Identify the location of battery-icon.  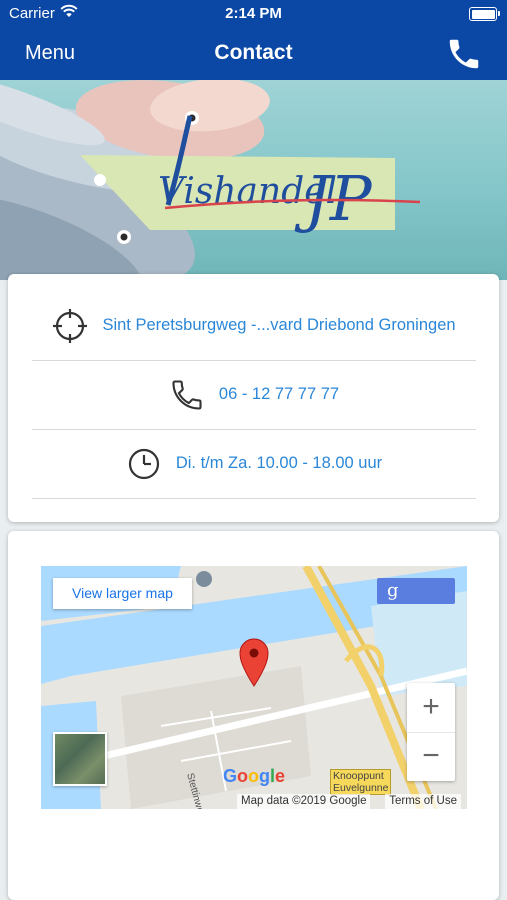
(484, 14).